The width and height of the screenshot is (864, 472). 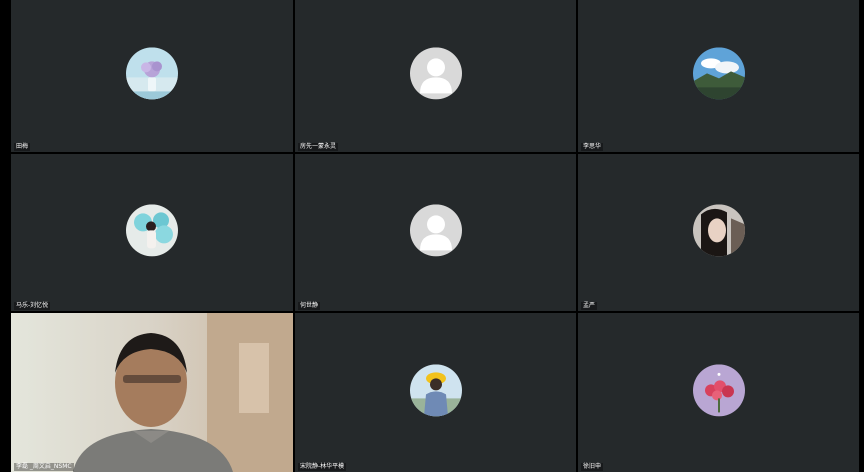 I want to click on participant-name: 何世静, so click(x=309, y=306).